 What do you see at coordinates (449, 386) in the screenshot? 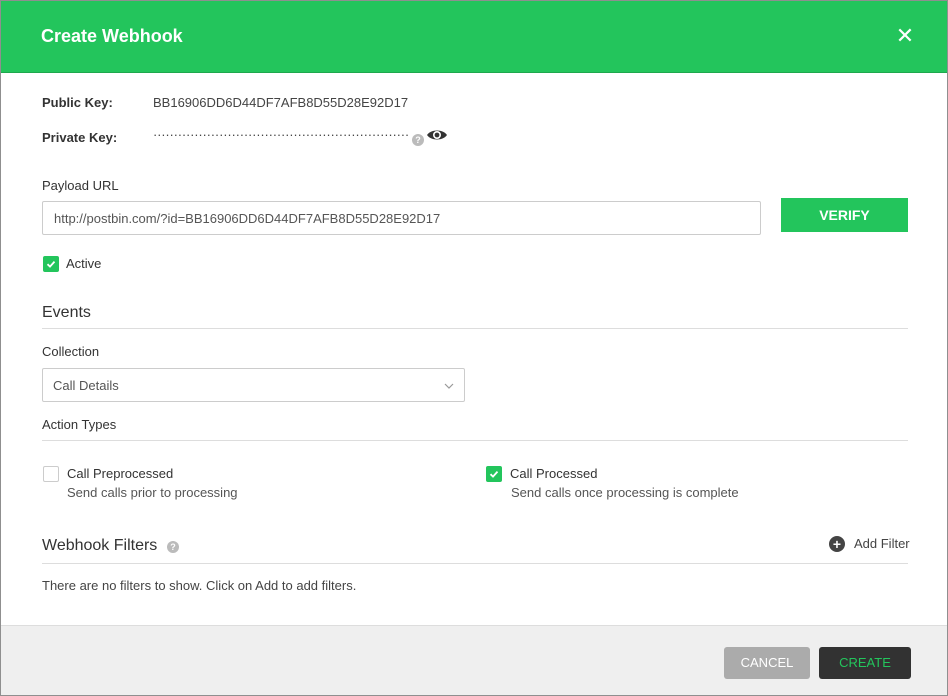
I see `chevron-down-icon` at bounding box center [449, 386].